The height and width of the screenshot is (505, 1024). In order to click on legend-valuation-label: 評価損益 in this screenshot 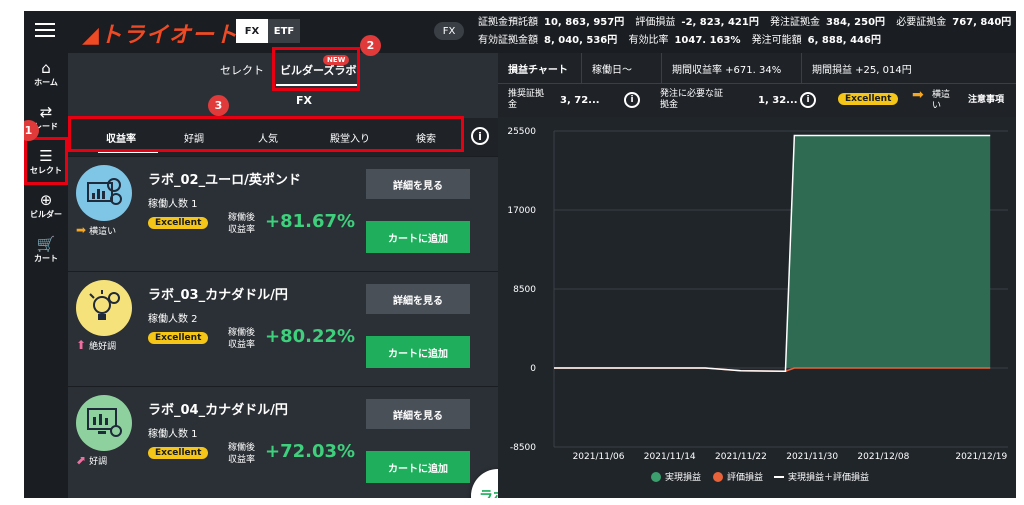, I will do `click(745, 477)`.